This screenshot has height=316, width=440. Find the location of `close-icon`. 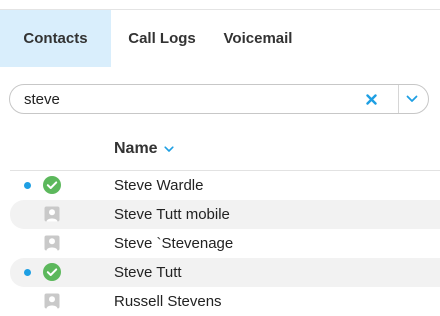

close-icon is located at coordinates (371, 99).